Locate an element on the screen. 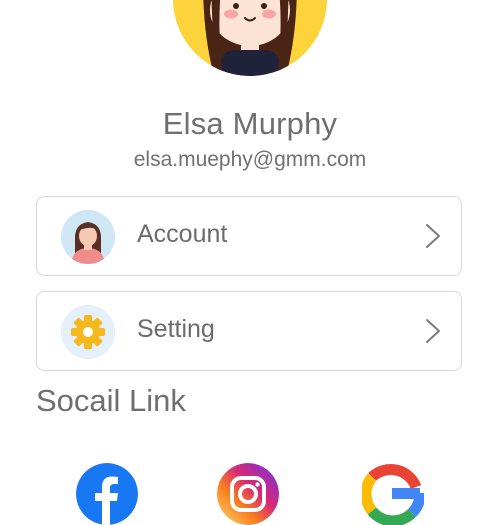  setting-label: Setting is located at coordinates (176, 329).